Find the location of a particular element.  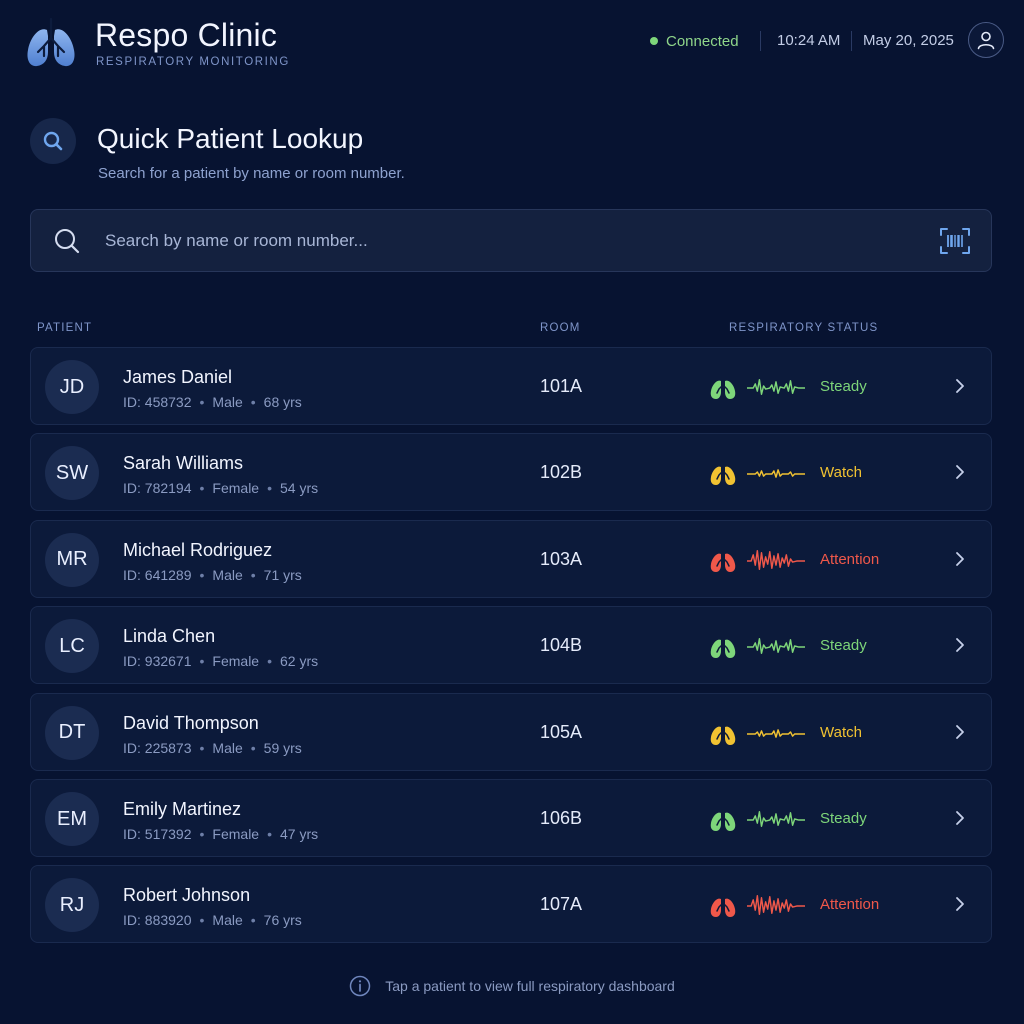

app-subtitle: RESPIRATORY MONITORING is located at coordinates (193, 62).